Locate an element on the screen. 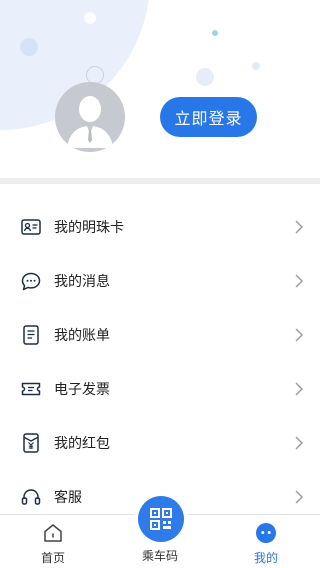 The height and width of the screenshot is (568, 320). id-card-icon is located at coordinates (31, 227).